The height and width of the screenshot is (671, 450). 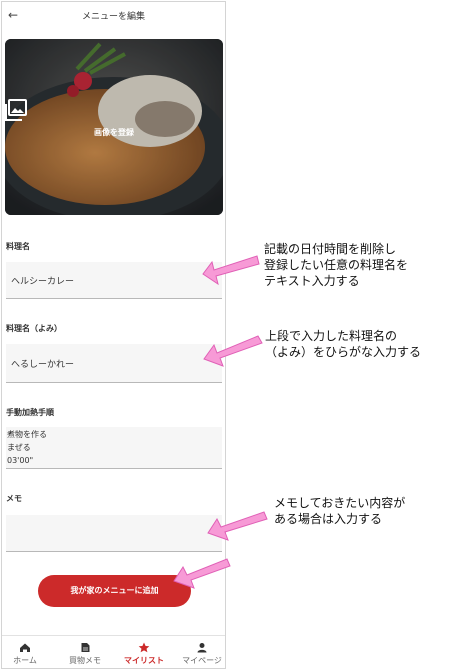 What do you see at coordinates (340, 511) in the screenshot?
I see `annotation-note-memo: メモしておきたい内容が ある場合は入力する` at bounding box center [340, 511].